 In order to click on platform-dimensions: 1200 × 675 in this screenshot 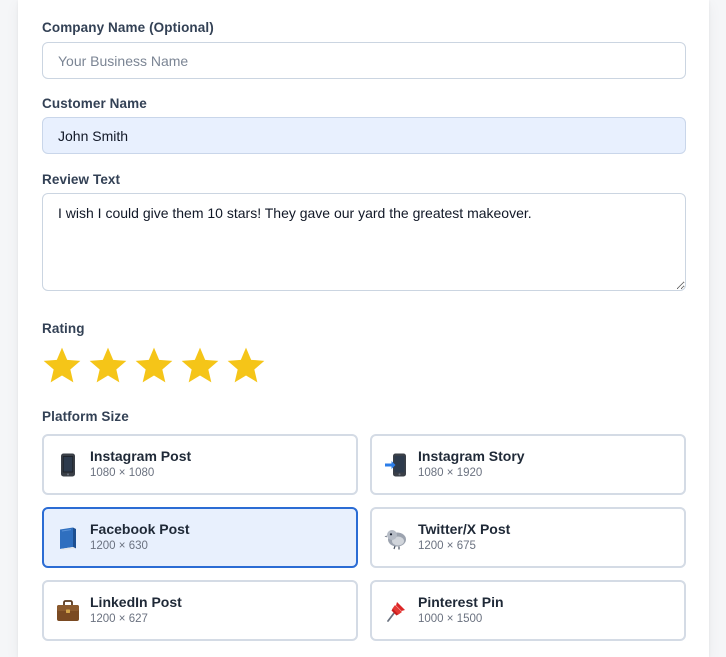, I will do `click(447, 546)`.